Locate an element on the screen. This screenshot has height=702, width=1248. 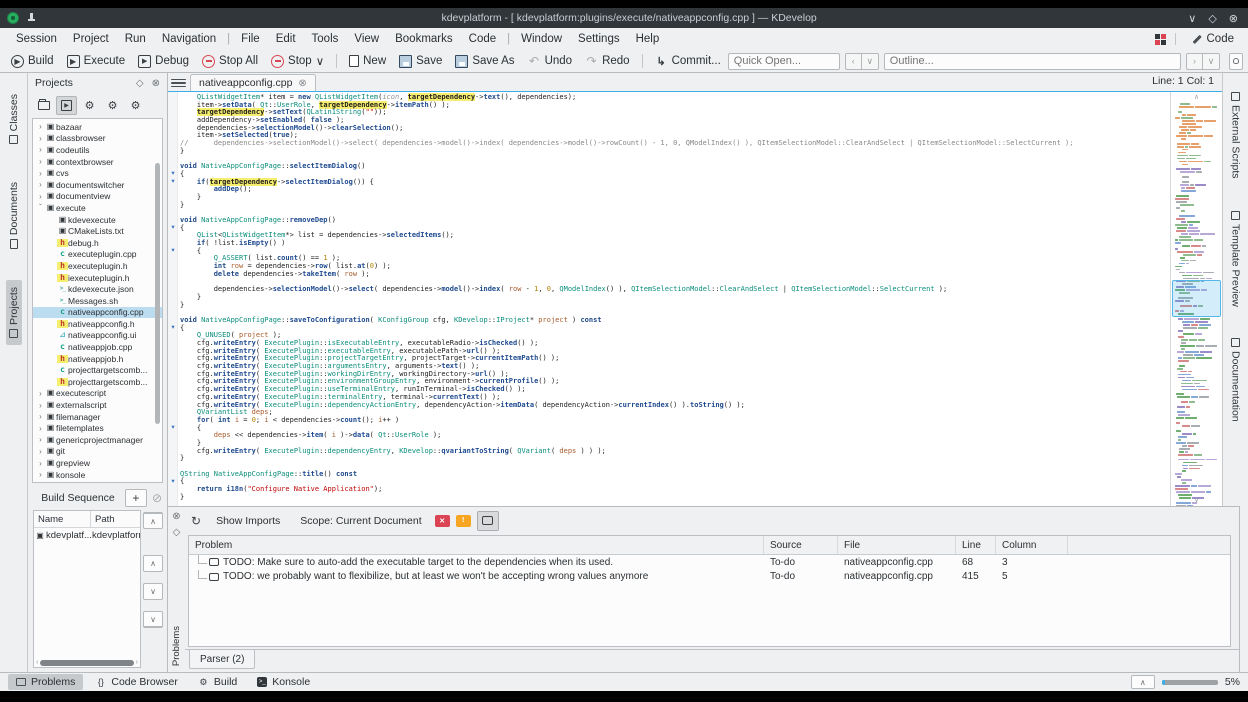
tree-item-kdevexecute: ▣ kdevexecute is located at coordinates (97, 220).